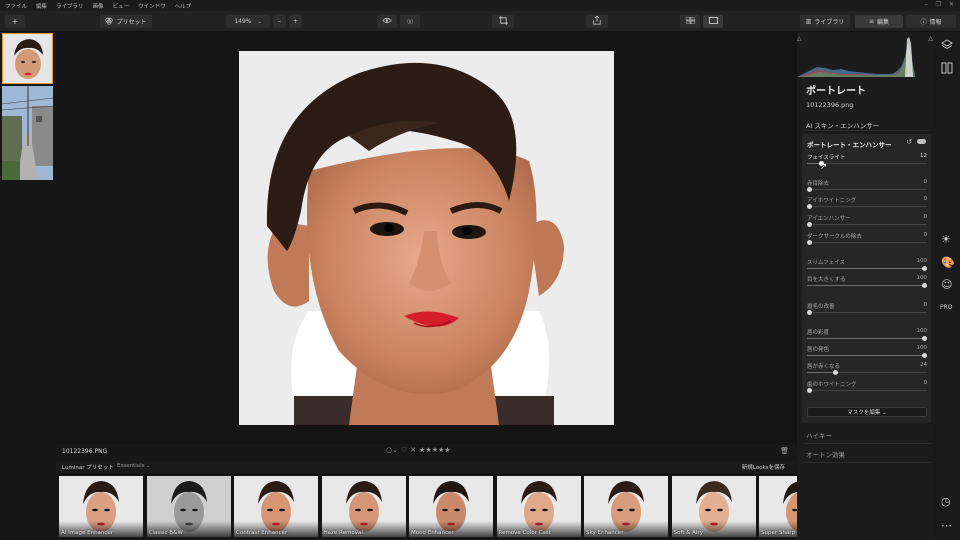 This screenshot has height=540, width=960. What do you see at coordinates (148, 466) in the screenshot?
I see `chevron-down-icon: ⌄` at bounding box center [148, 466].